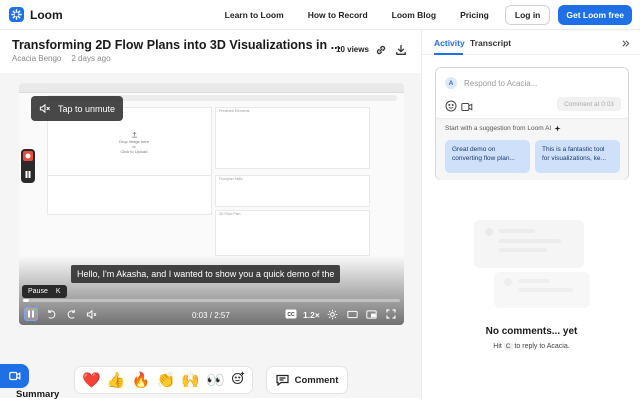 Image resolution: width=640 pixels, height=400 pixels. What do you see at coordinates (38, 394) in the screenshot?
I see `summary-heading: Summary` at bounding box center [38, 394].